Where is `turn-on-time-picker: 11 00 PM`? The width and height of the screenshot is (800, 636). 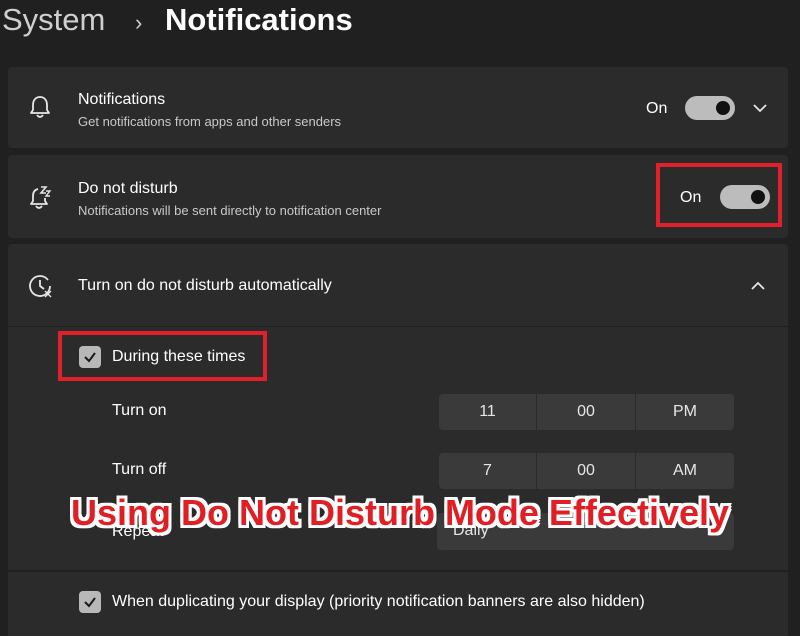
turn-on-time-picker: 11 00 PM is located at coordinates (586, 412).